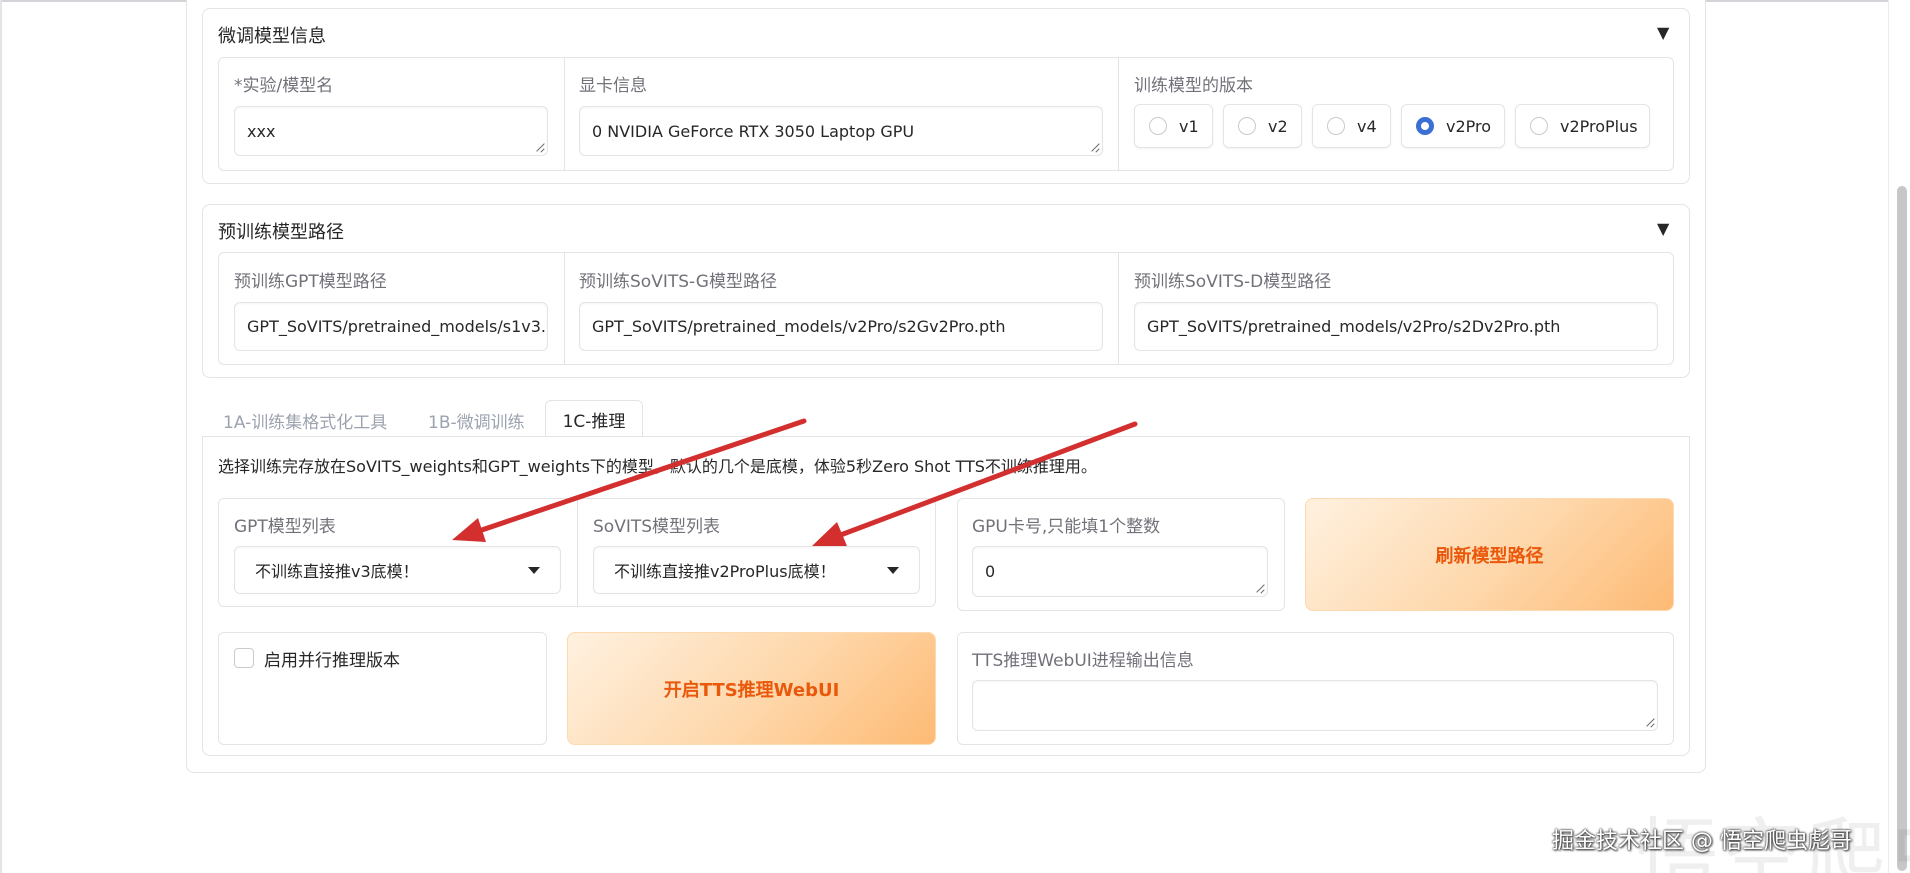  I want to click on pretrained-gpt-value: GPT_SoVITS/pretrained_models/s1v3.c, so click(397, 326).